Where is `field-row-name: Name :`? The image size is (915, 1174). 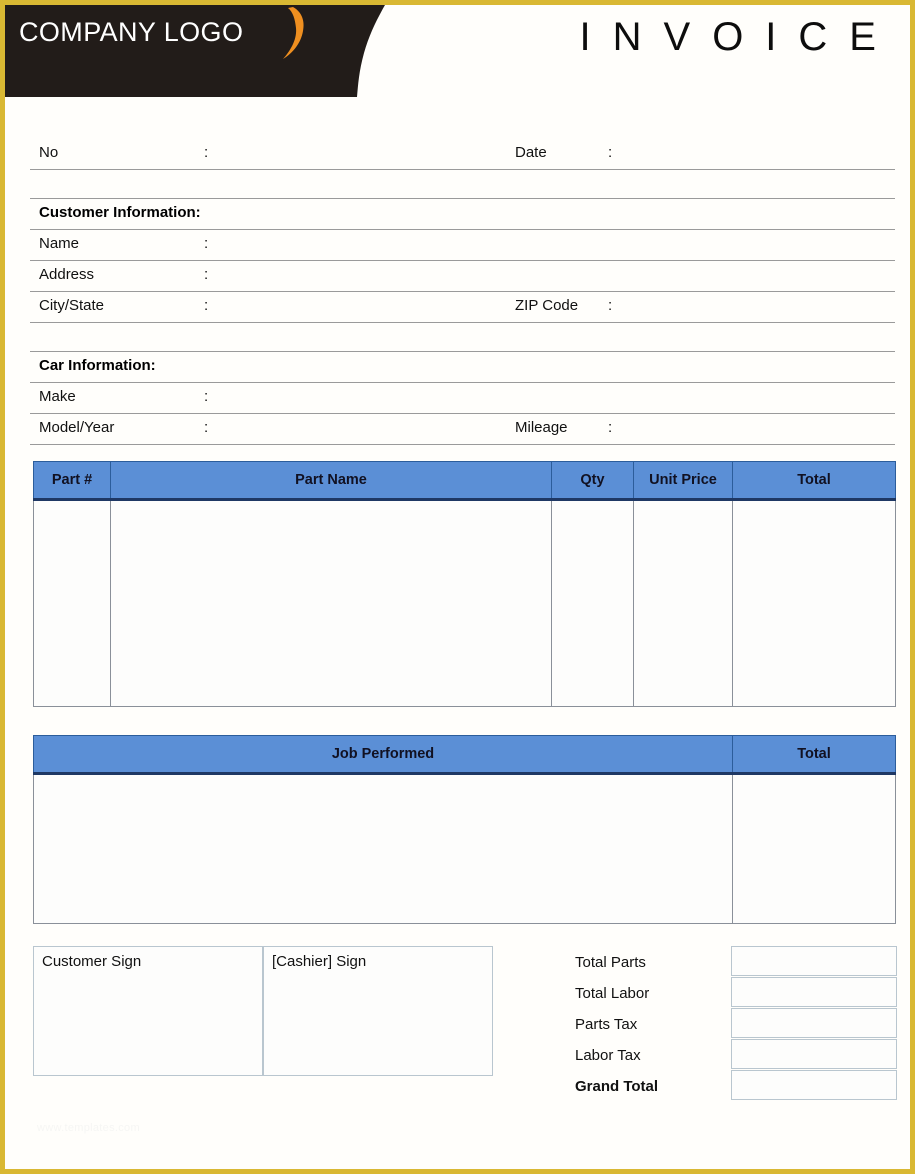 field-row-name: Name : is located at coordinates (462, 245).